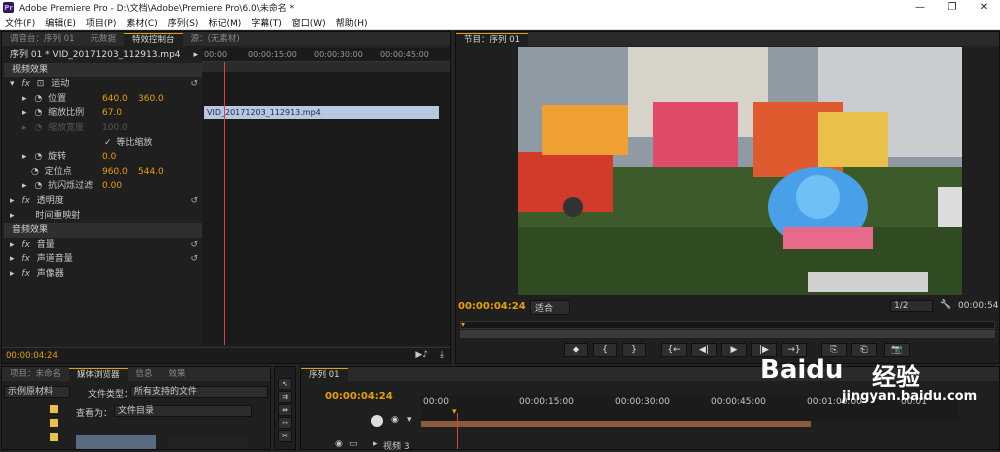  I want to click on program-scrubber: ▾, so click(727, 324).